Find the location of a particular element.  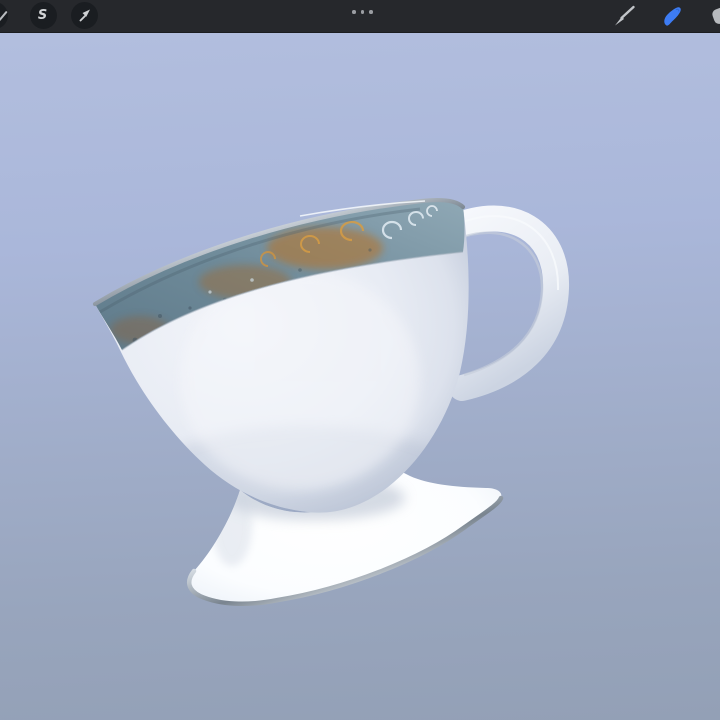

cup-handle is located at coordinates (504, 303).